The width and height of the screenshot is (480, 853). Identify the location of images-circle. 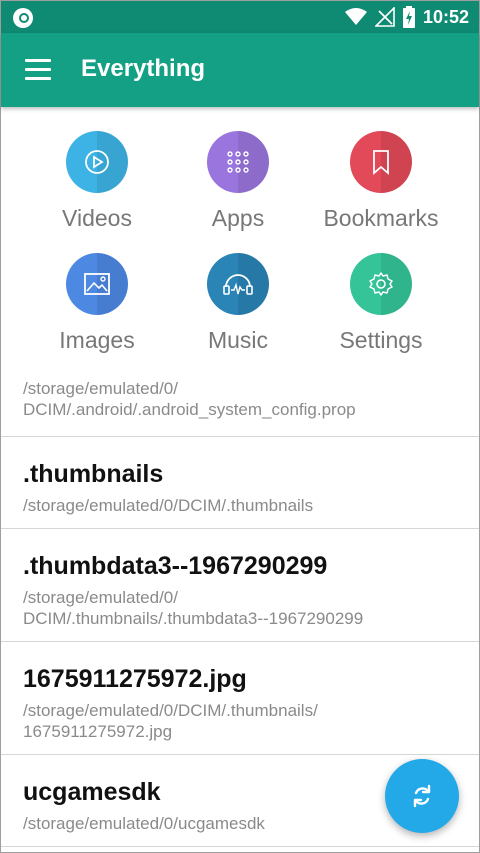
(97, 284).